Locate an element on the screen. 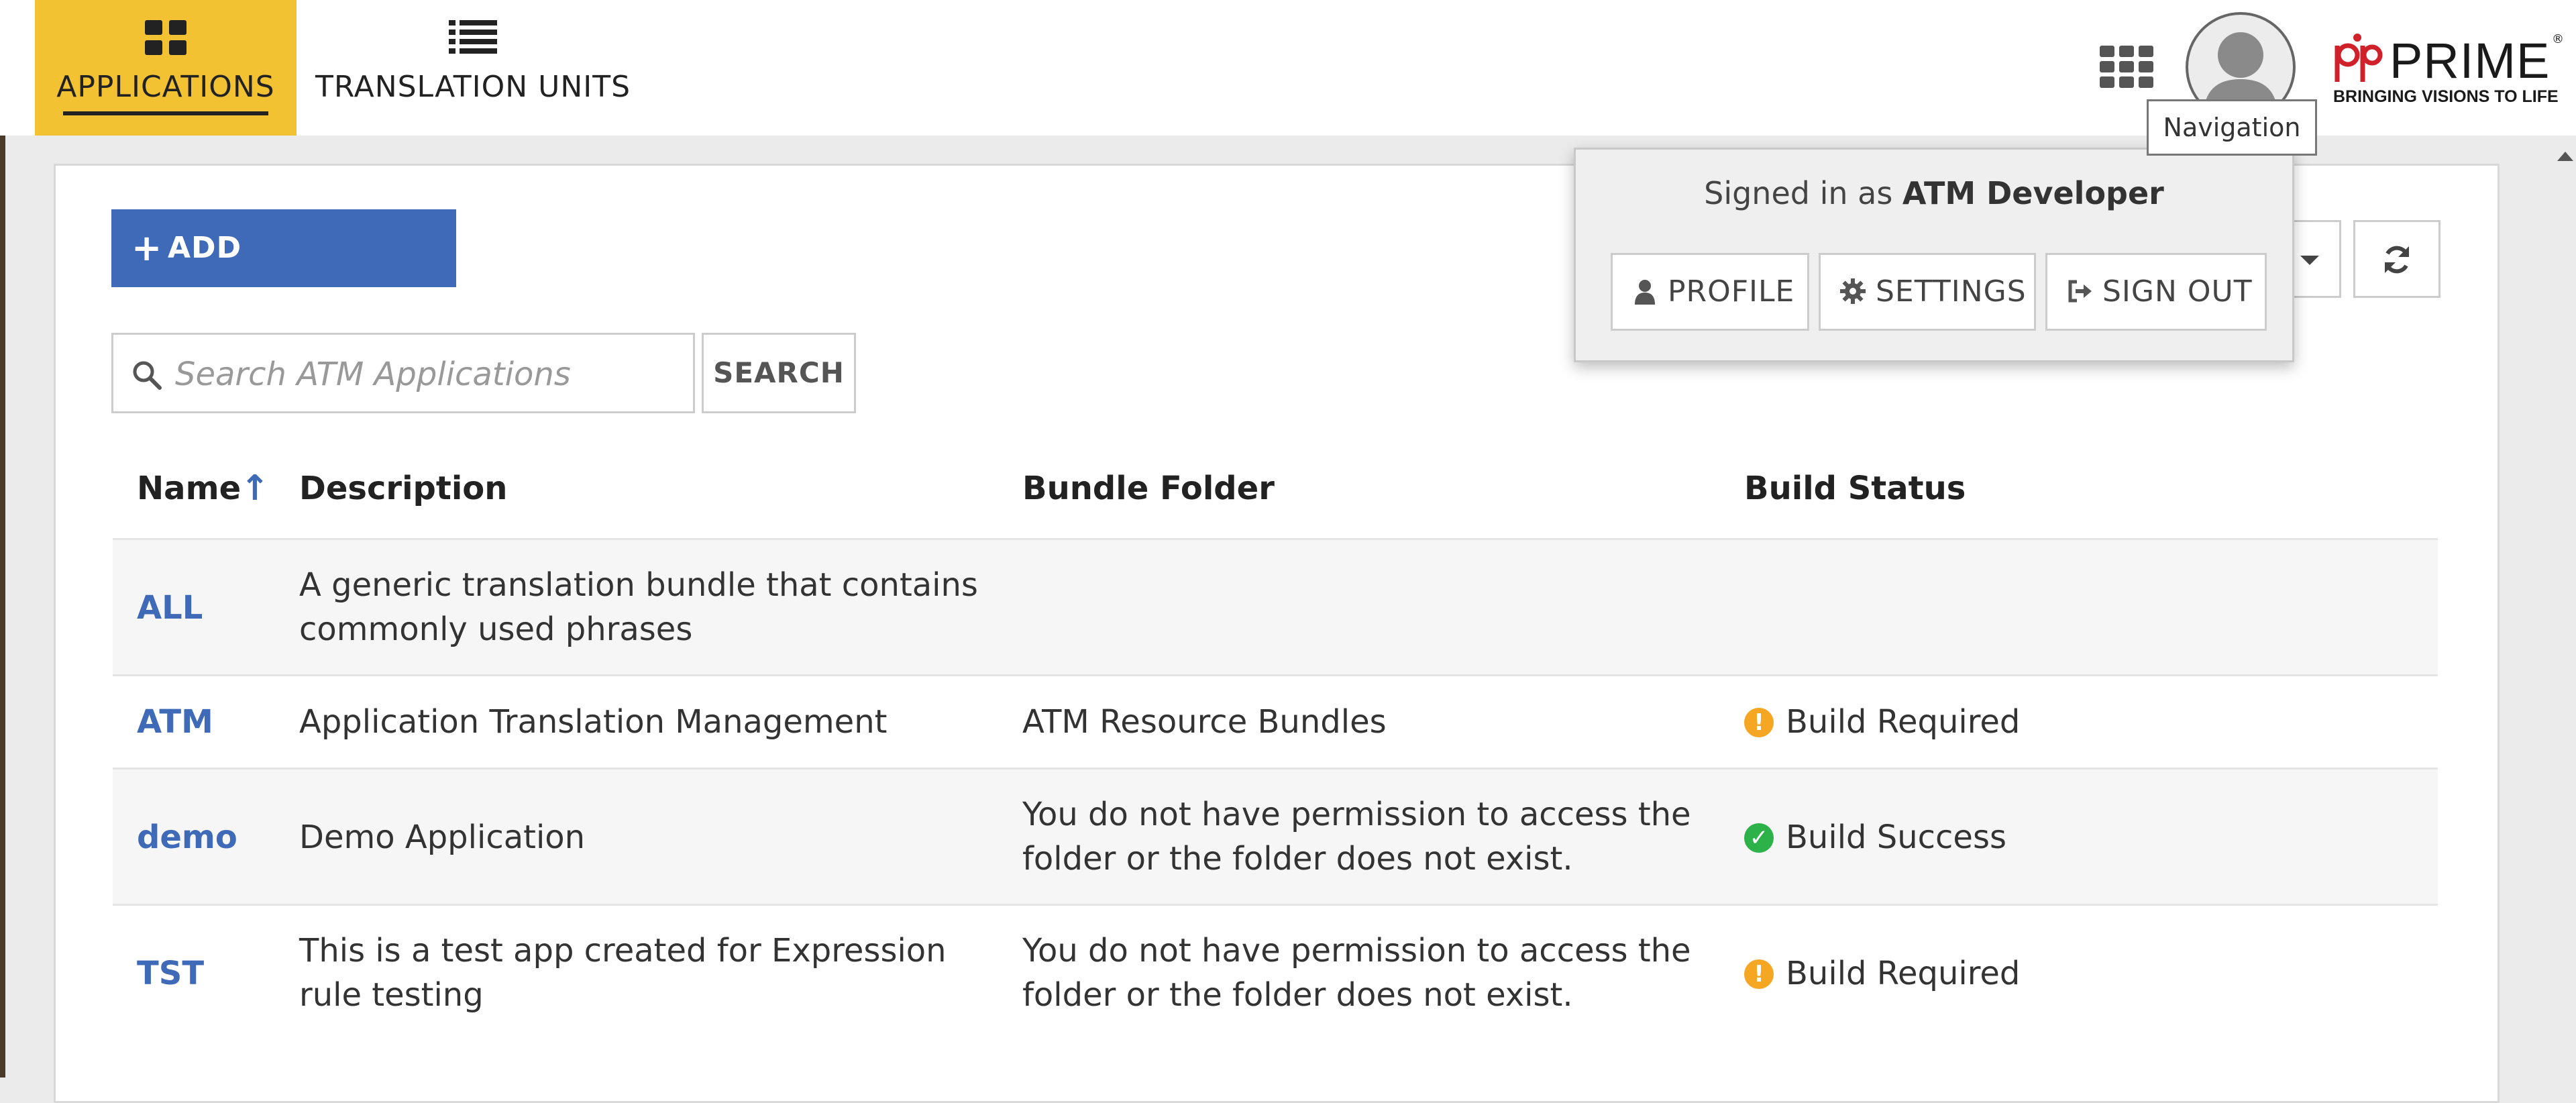 This screenshot has width=2576, height=1103. search-field is located at coordinates (403, 373).